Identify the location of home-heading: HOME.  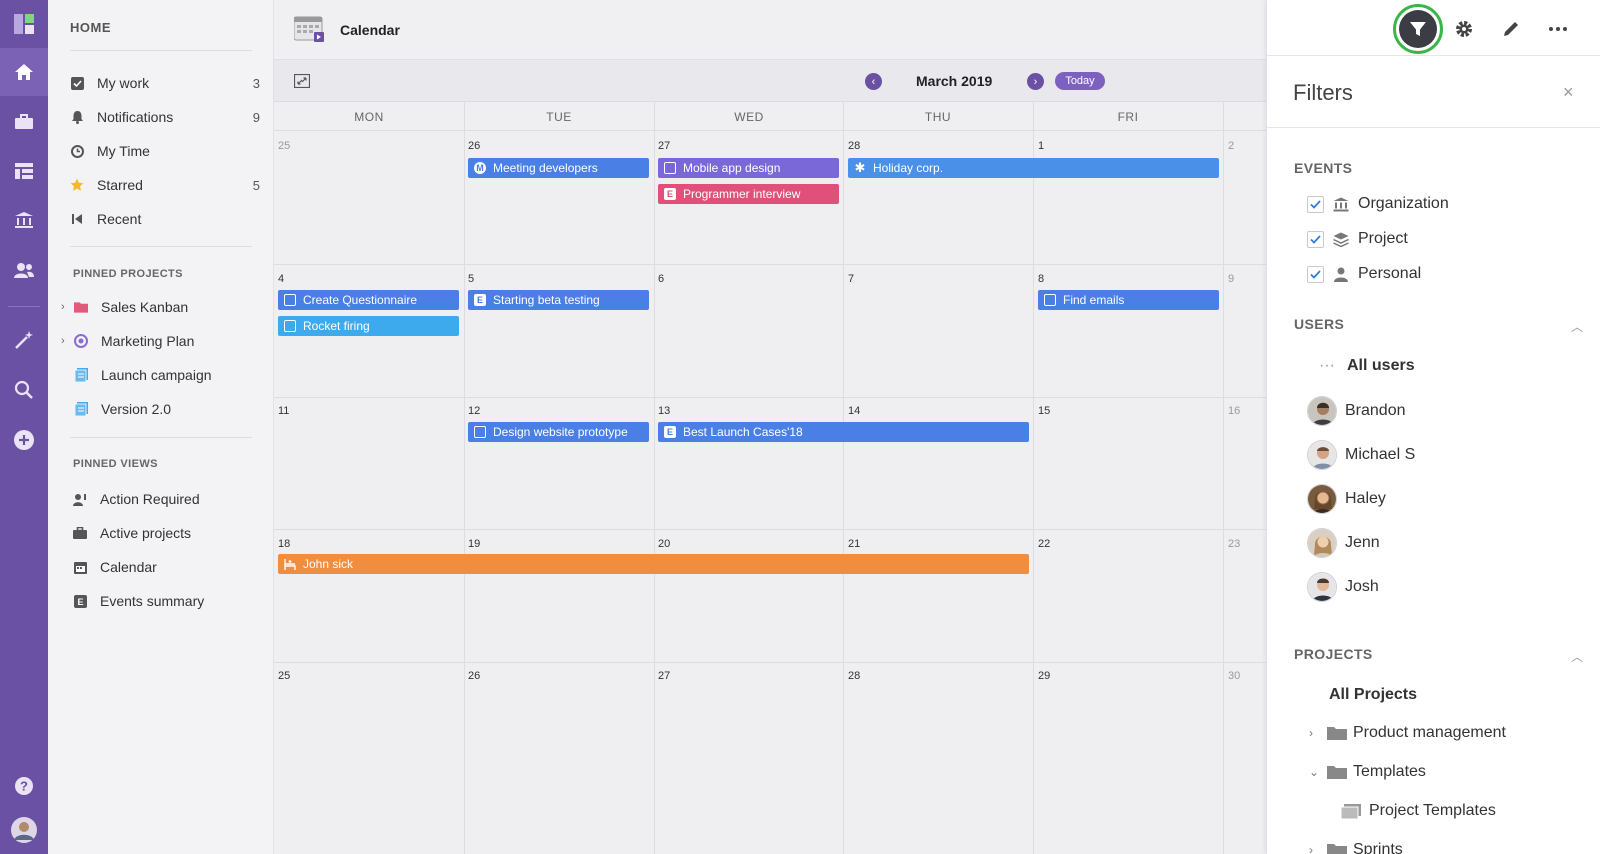
(90, 27).